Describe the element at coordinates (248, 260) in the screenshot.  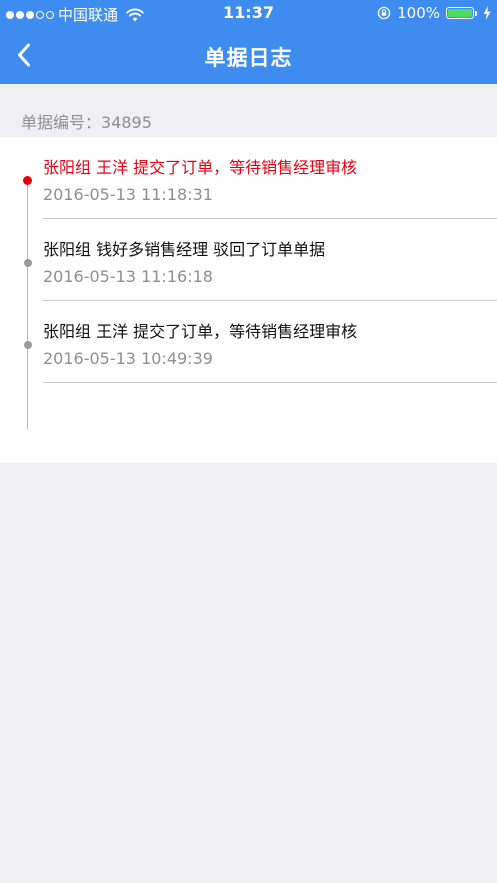
I see `log-entry: 张阳组 钱好多销售经理 驳回了订单单据 2016-05-13 11:16:18` at that location.